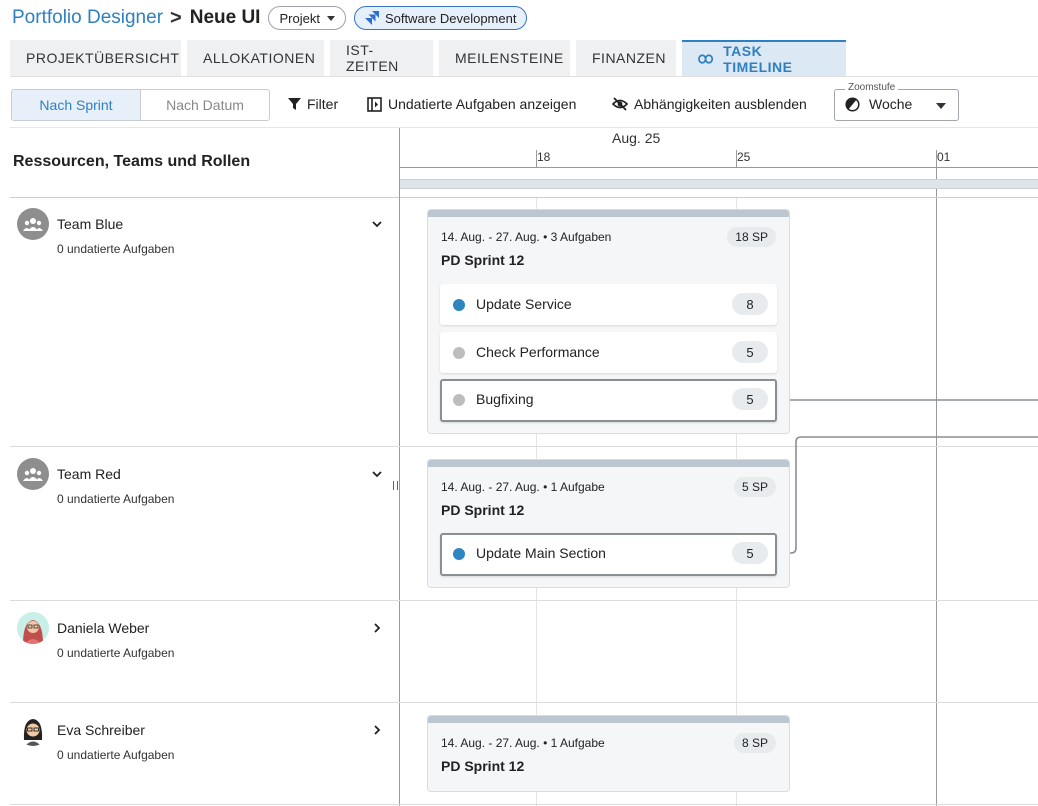 Image resolution: width=1038 pixels, height=806 pixels. What do you see at coordinates (608, 304) in the screenshot?
I see `task-card: Update Service 8` at bounding box center [608, 304].